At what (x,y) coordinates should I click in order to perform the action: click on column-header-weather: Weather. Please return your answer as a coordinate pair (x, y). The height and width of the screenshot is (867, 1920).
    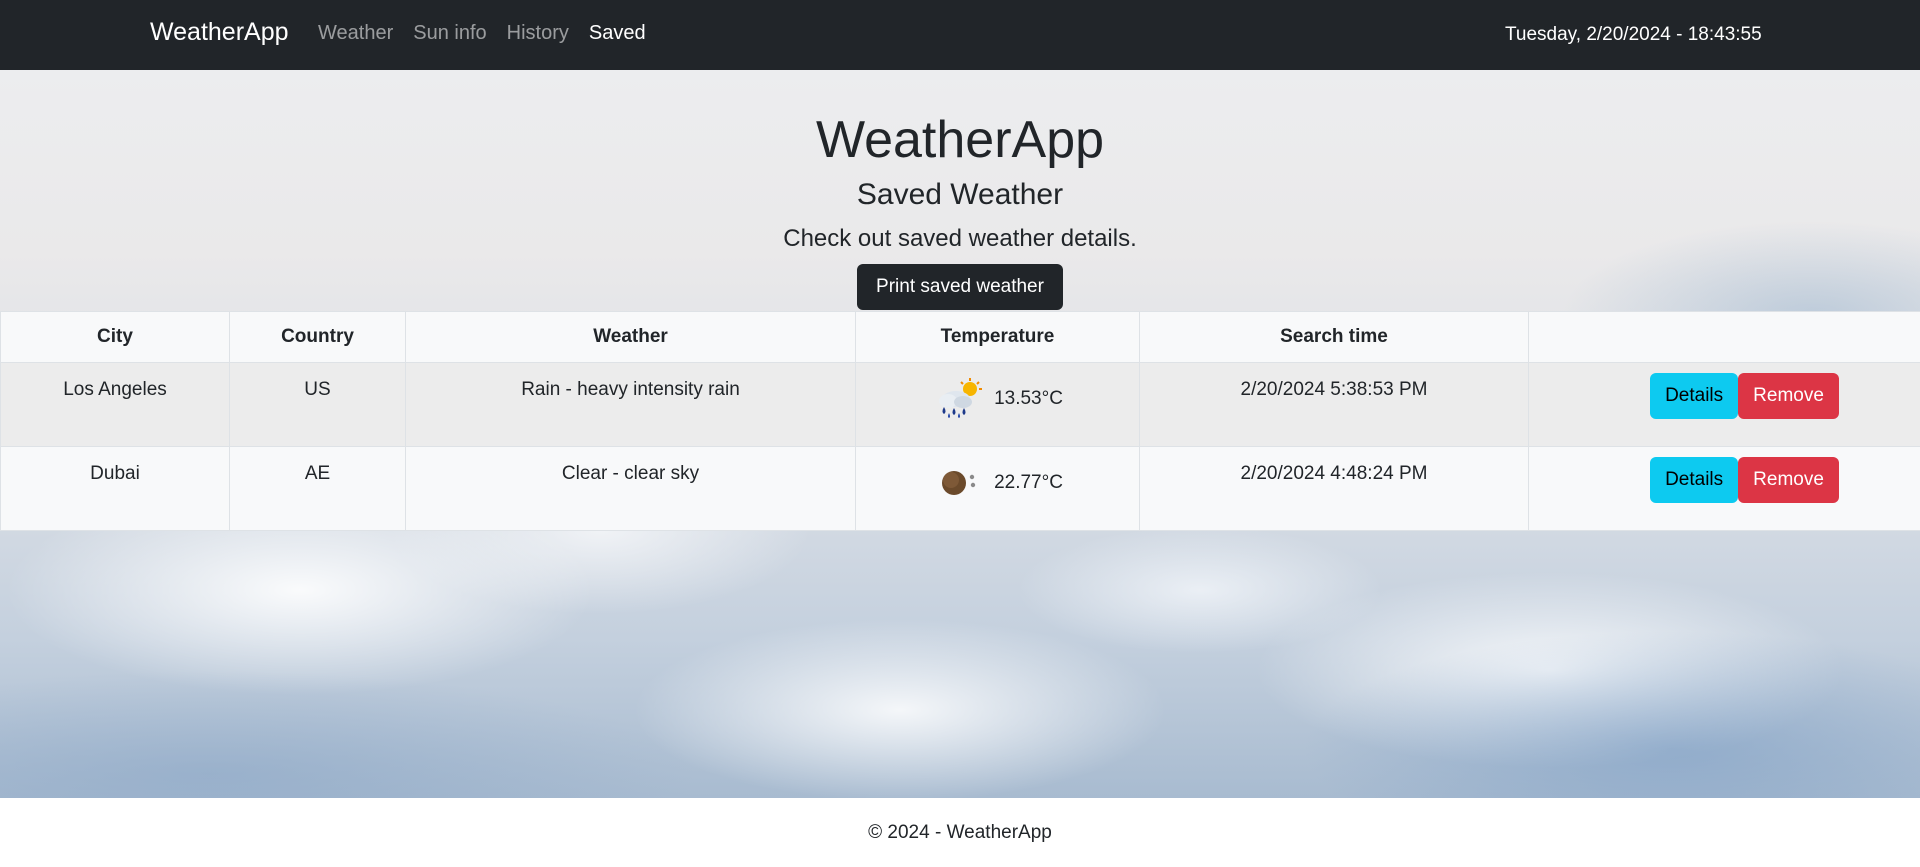
    Looking at the image, I should click on (630, 337).